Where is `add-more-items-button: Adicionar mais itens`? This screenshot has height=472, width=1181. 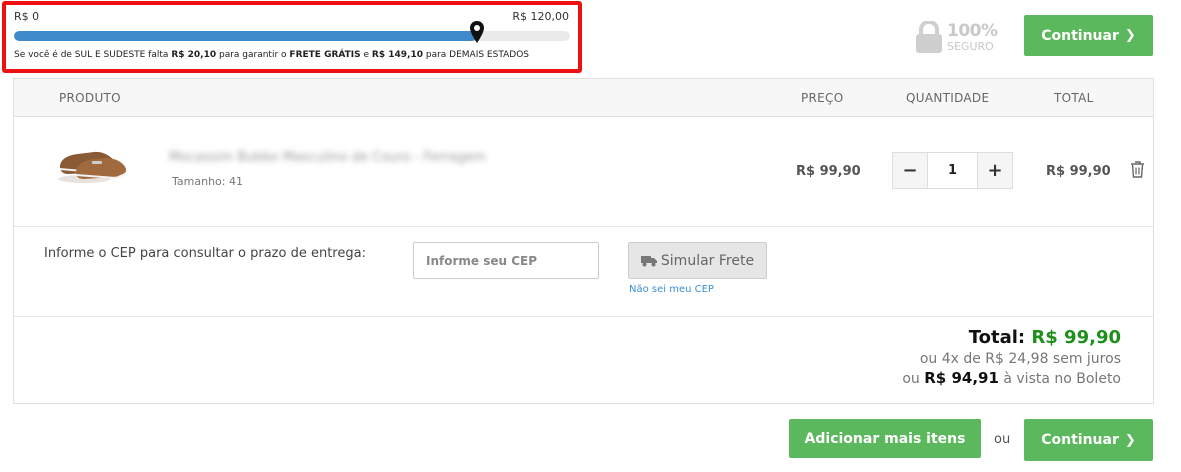
add-more-items-button: Adicionar mais itens is located at coordinates (885, 438).